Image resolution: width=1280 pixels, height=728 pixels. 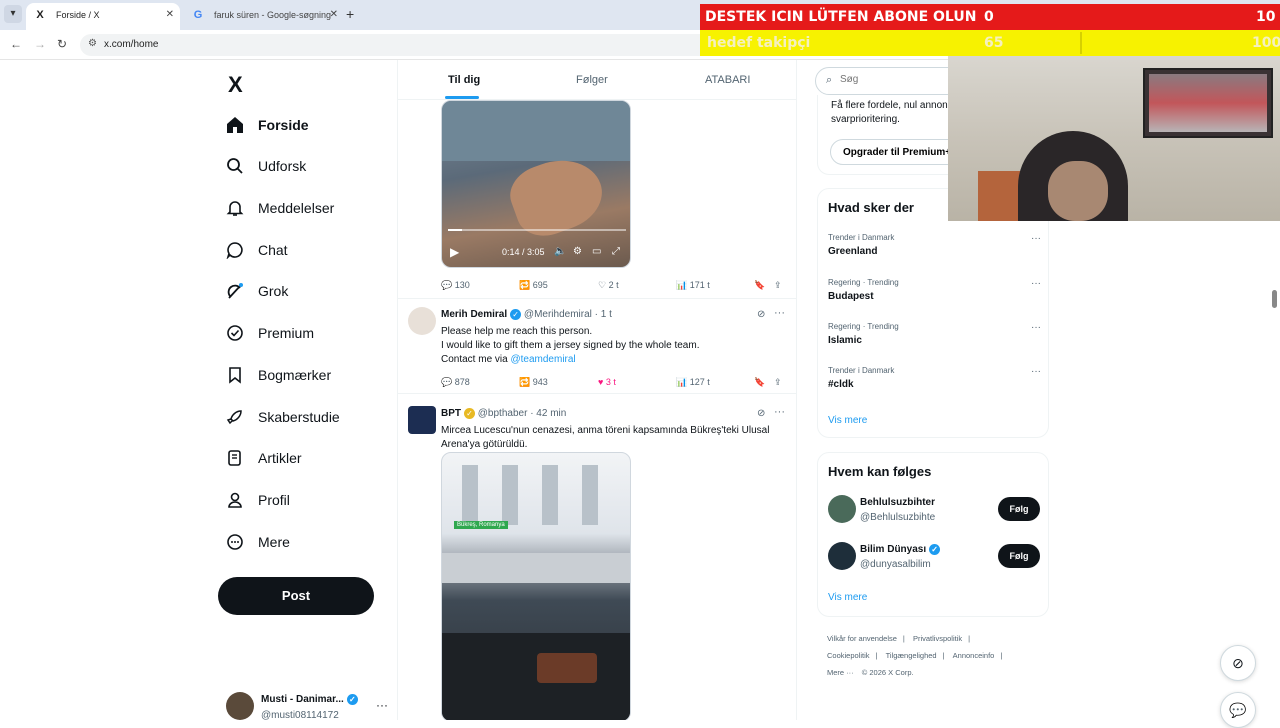 What do you see at coordinates (280, 208) in the screenshot?
I see `nav-item-notifications: Meddelelser` at bounding box center [280, 208].